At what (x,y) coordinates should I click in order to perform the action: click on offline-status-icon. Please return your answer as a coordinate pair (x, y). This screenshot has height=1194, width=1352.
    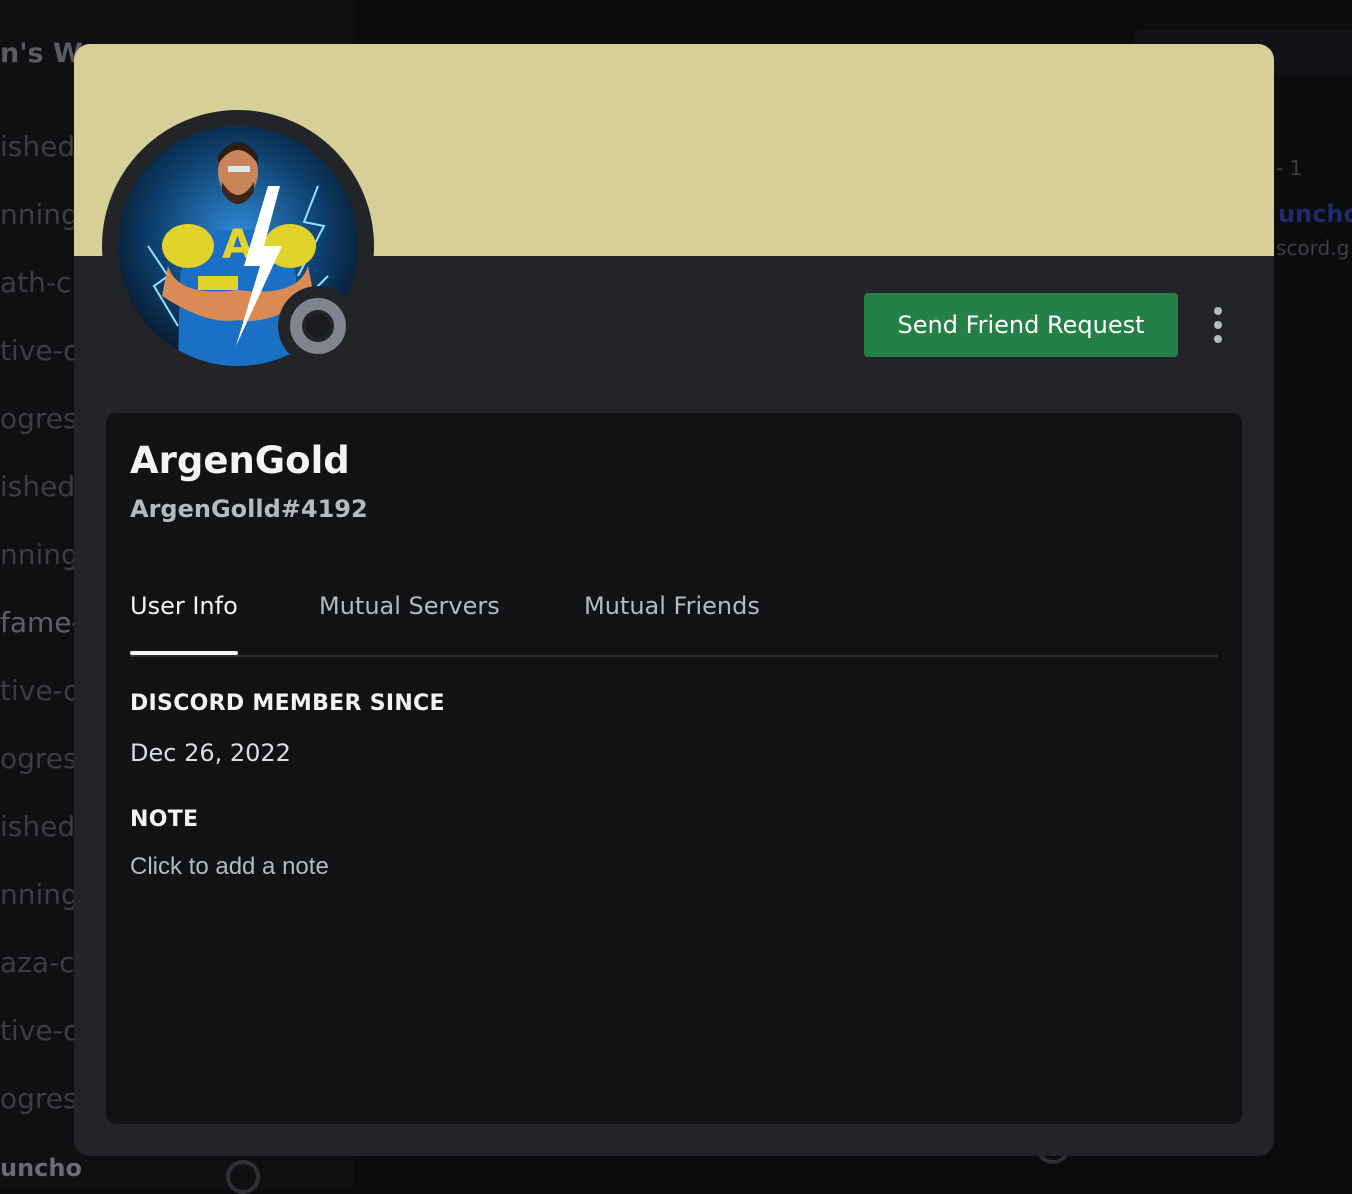
    Looking at the image, I should click on (318, 326).